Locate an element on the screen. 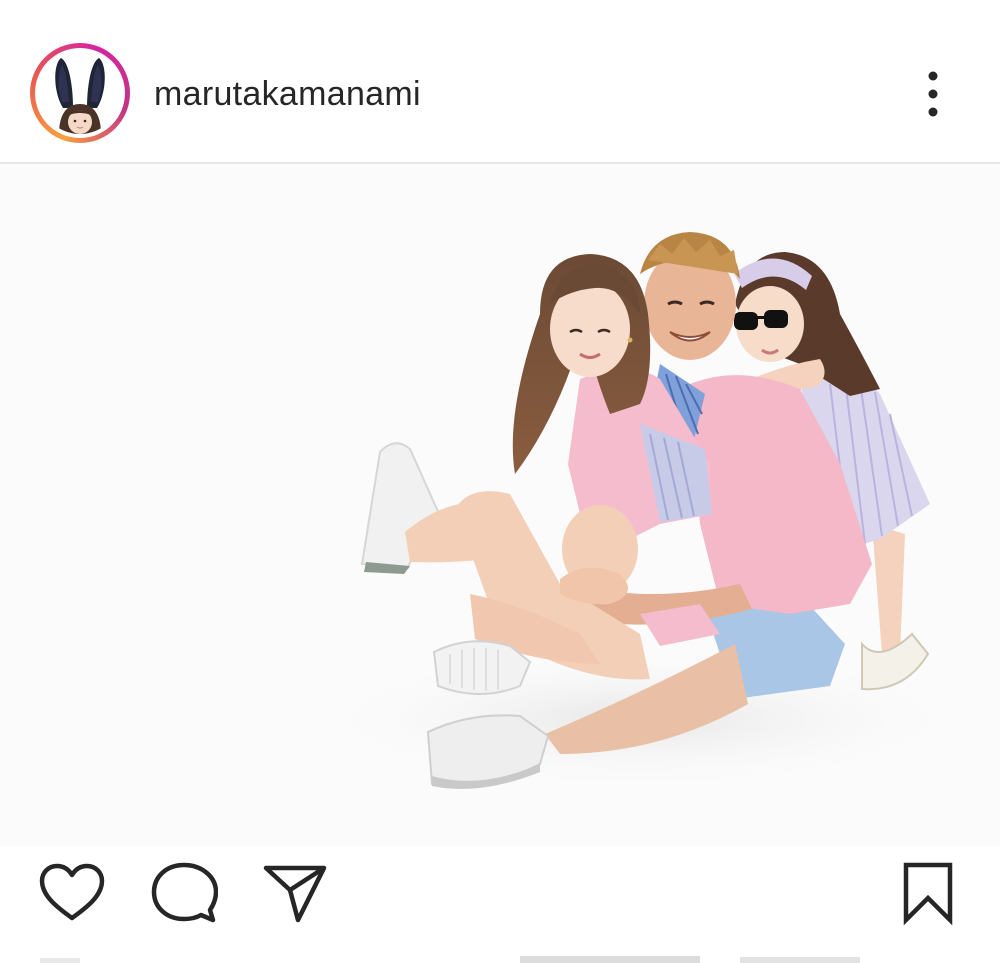  share-button is located at coordinates (295, 893).